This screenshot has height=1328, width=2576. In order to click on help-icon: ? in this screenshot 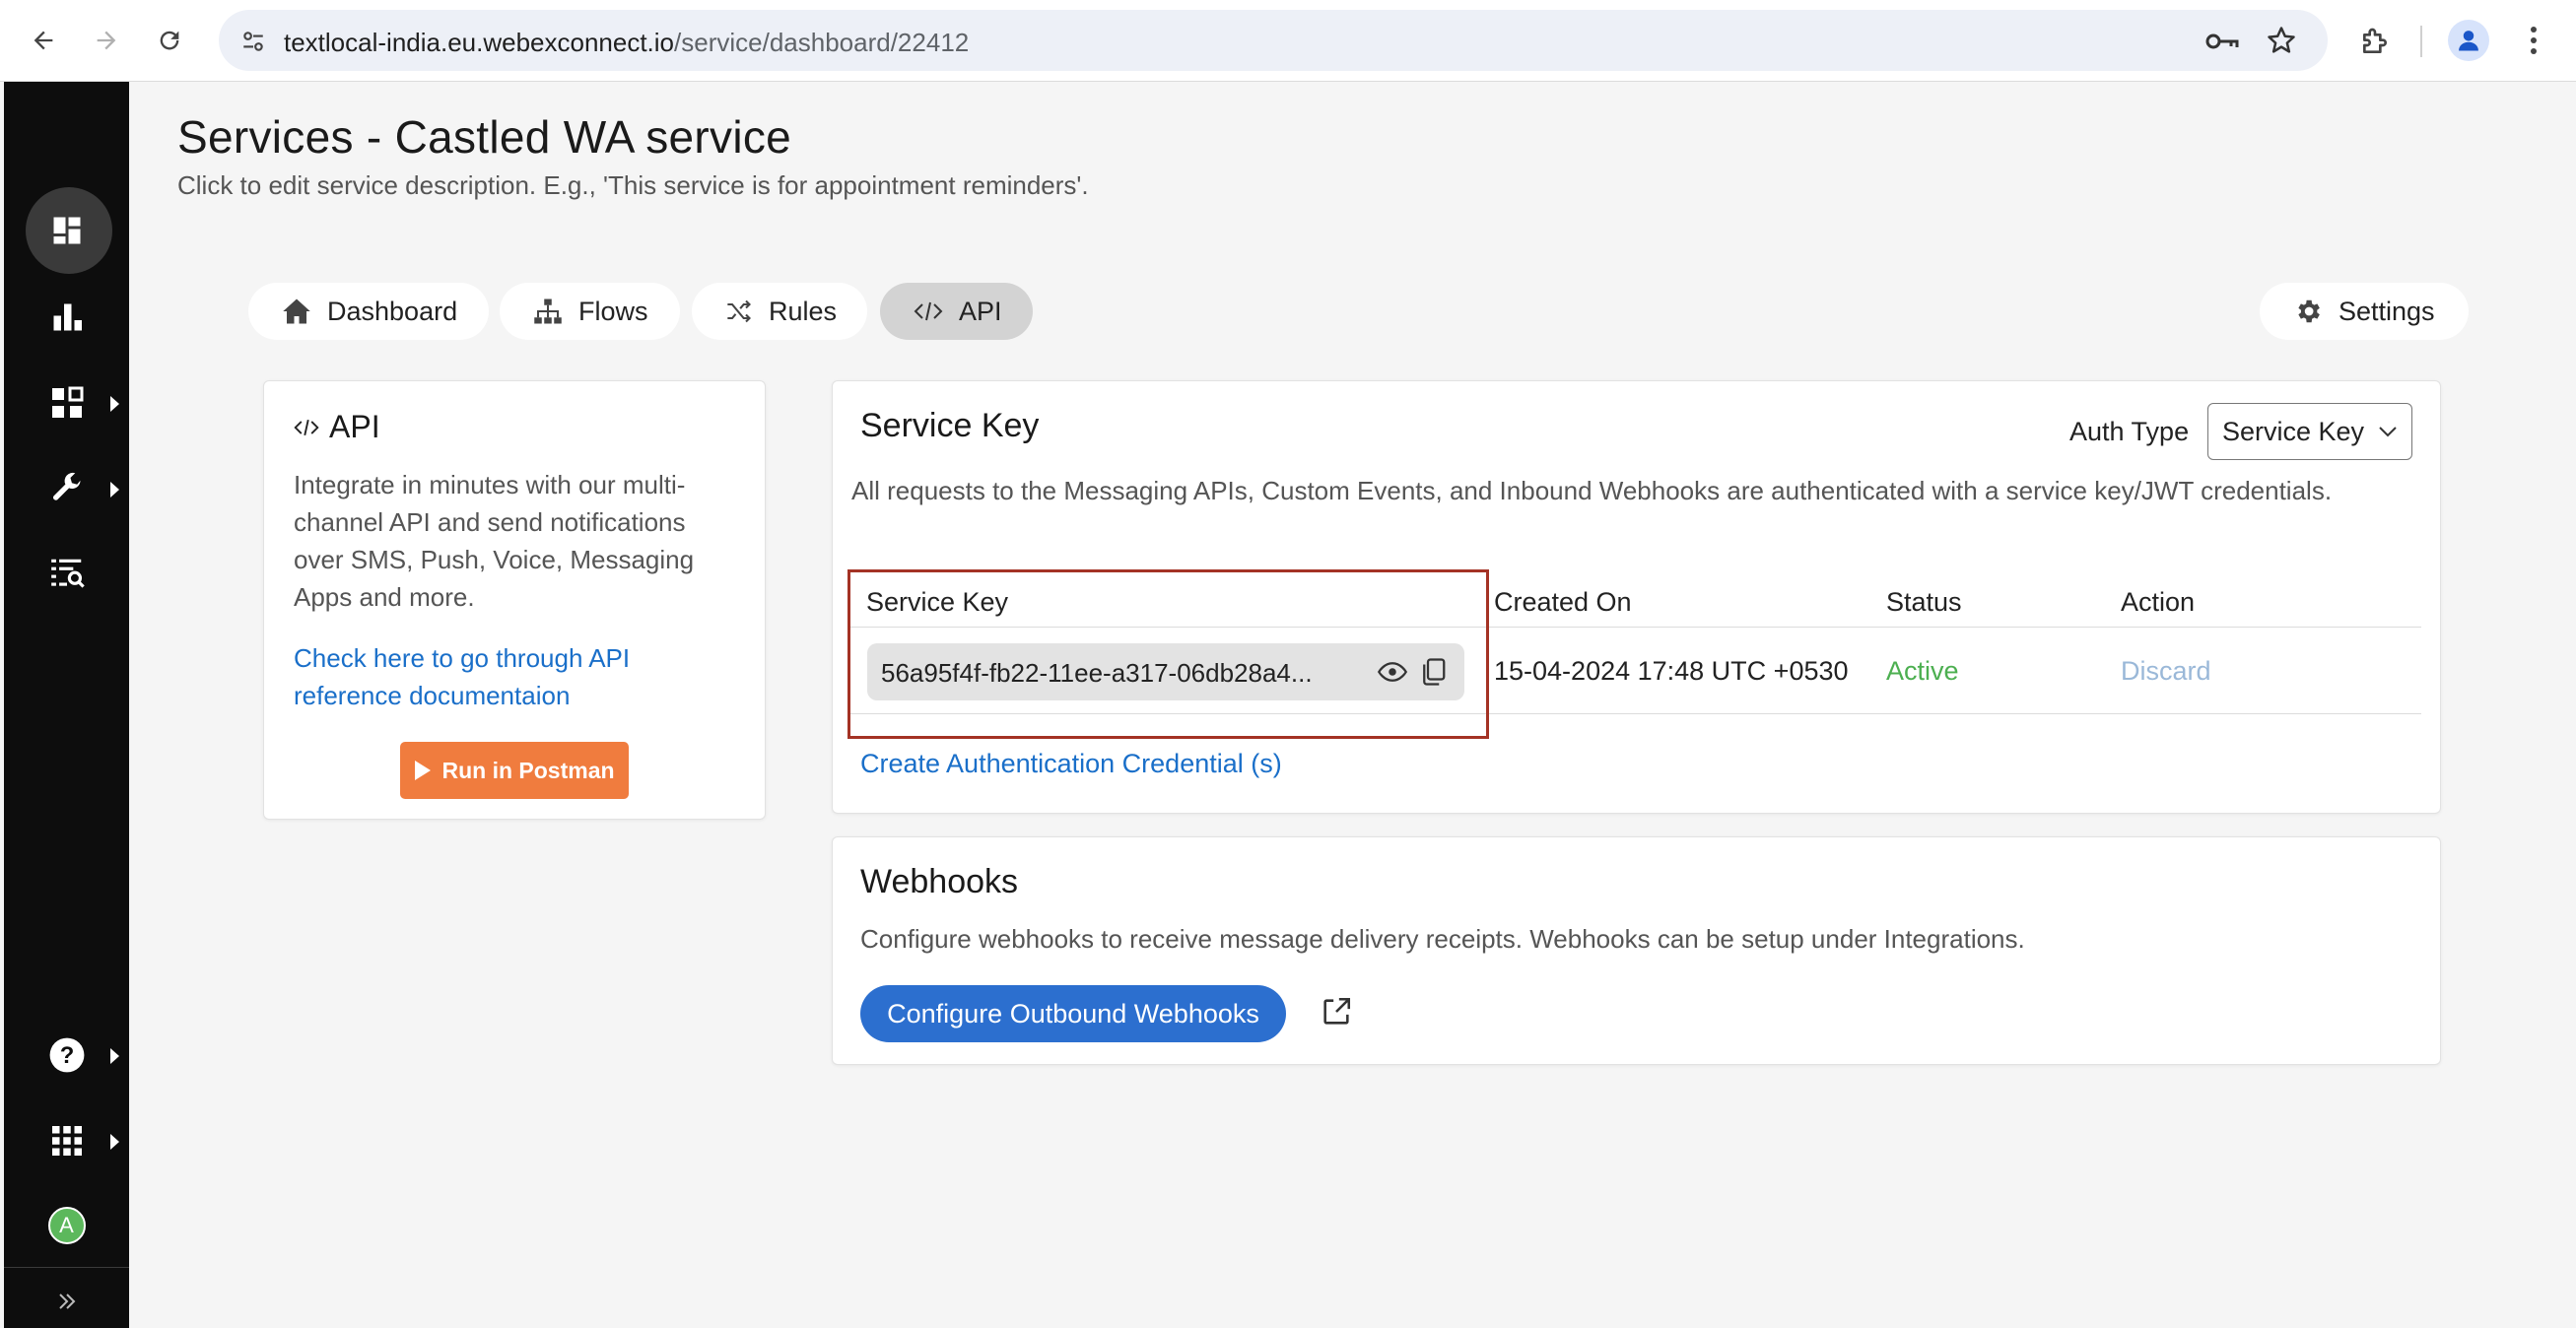, I will do `click(66, 1055)`.